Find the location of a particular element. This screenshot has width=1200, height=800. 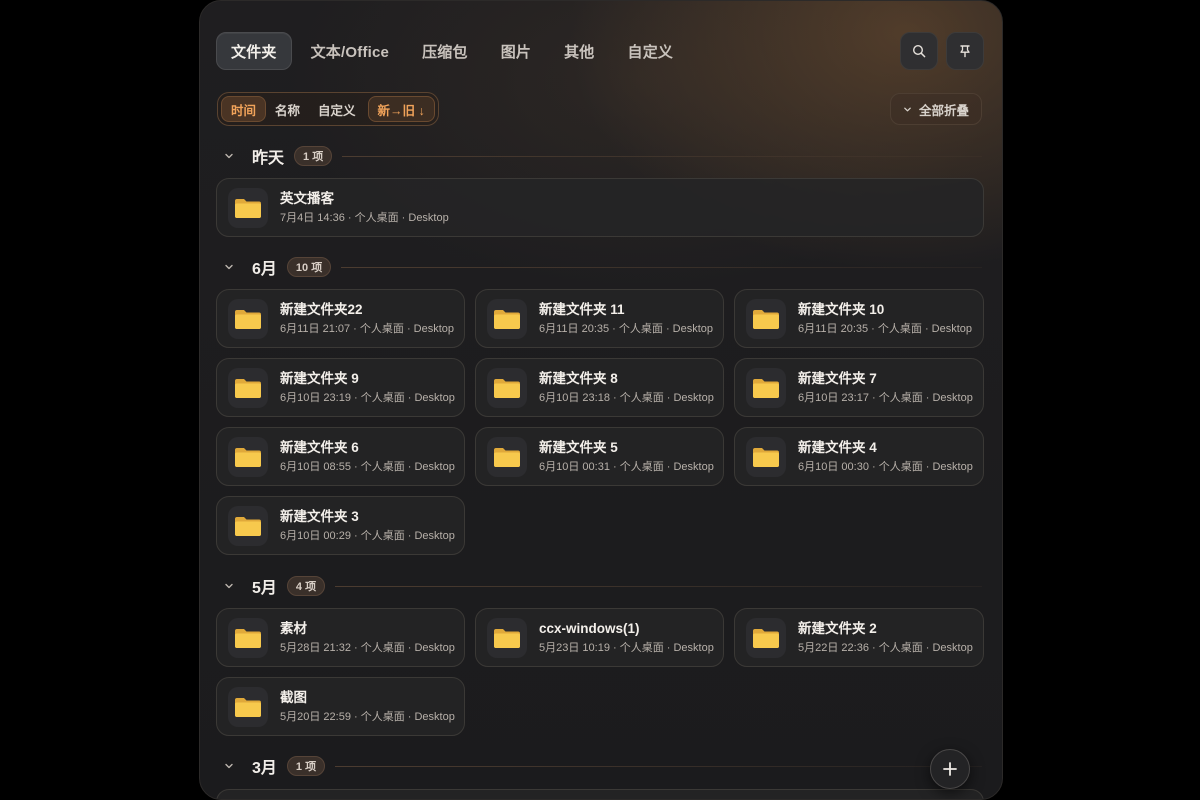

section-title: 6月 is located at coordinates (264, 269).